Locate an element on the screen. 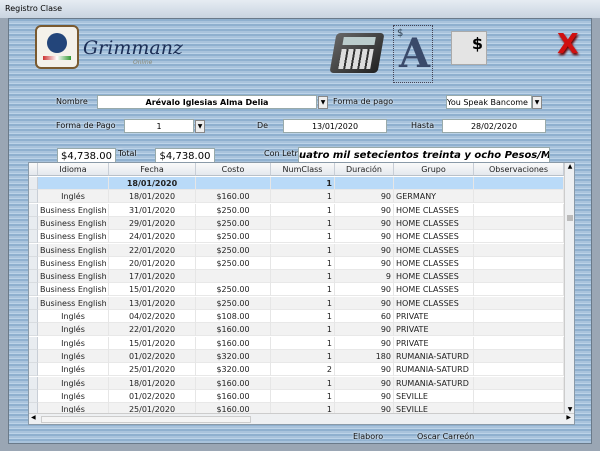  column-header-4: Duración is located at coordinates (364, 169).